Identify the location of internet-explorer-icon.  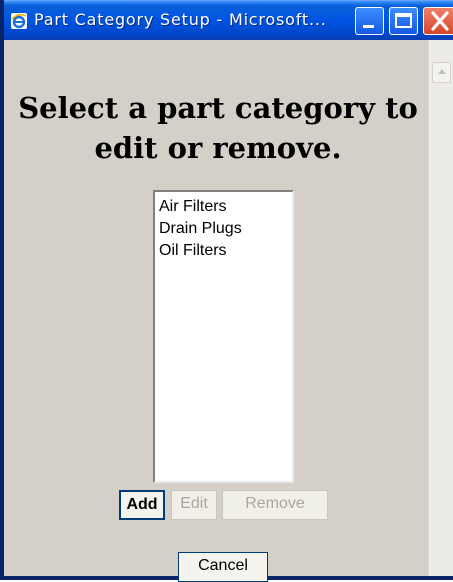
(19, 21).